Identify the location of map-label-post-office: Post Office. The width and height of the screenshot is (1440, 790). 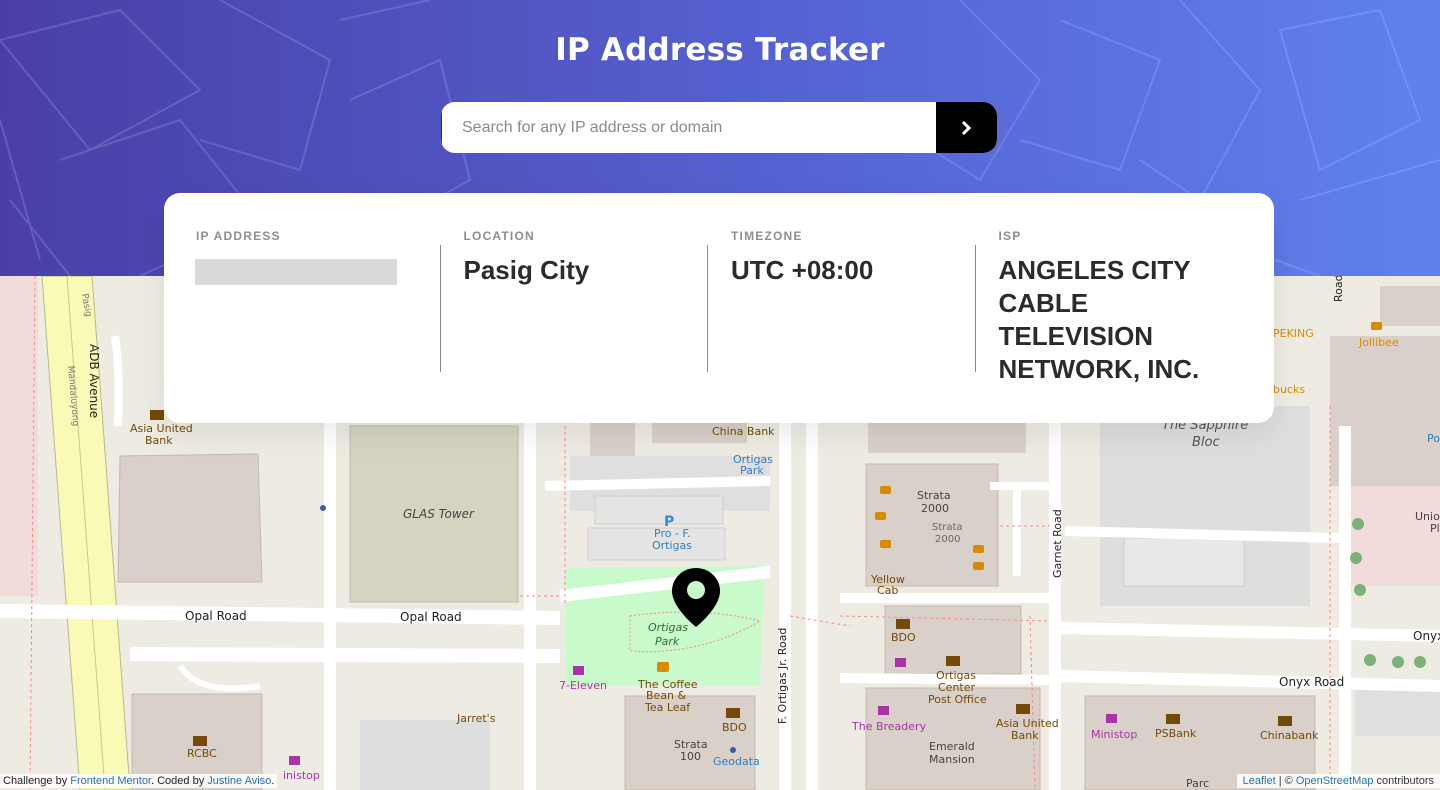
(957, 699).